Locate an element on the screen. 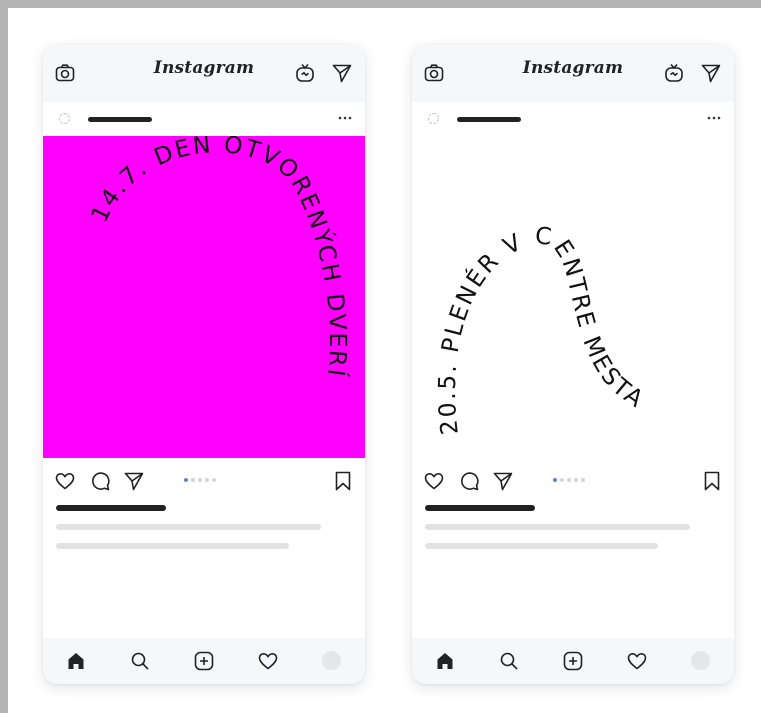  post-image-graphic: 14.7. DEŇ OTVORENÝCH DVERÍ is located at coordinates (218, 258).